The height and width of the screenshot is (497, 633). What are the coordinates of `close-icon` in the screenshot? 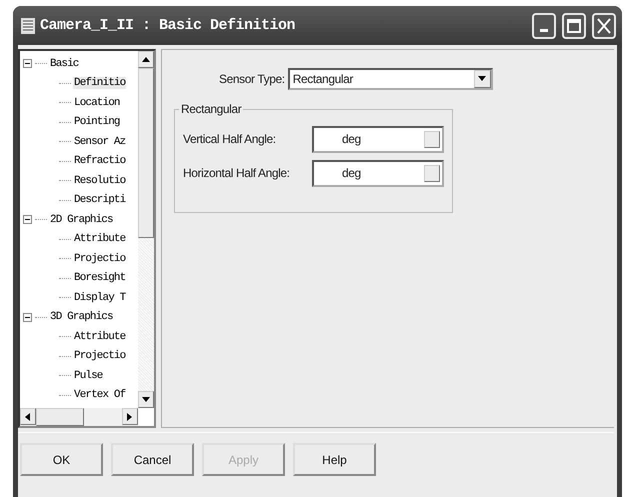 It's located at (604, 26).